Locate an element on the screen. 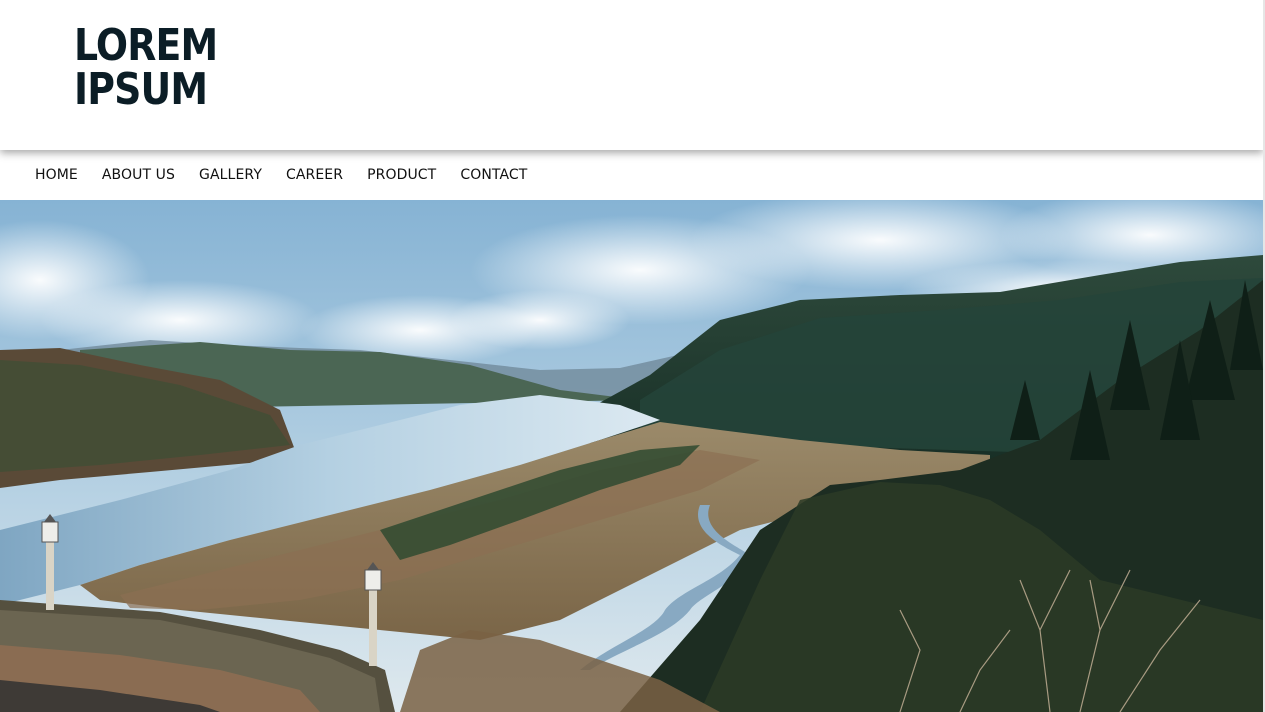 The width and height of the screenshot is (1265, 712). logo-line-1: LOREM is located at coordinates (146, 45).